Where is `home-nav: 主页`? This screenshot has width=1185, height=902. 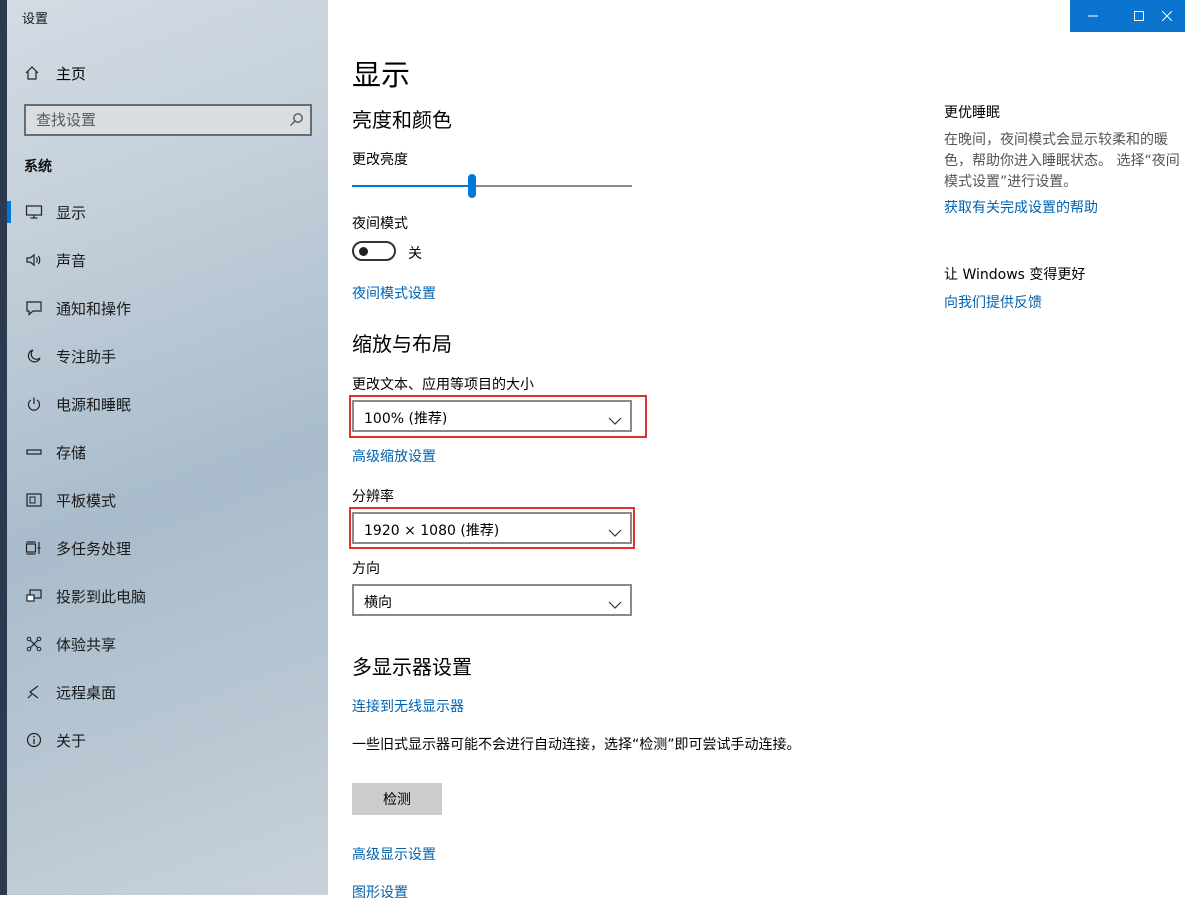 home-nav: 主页 is located at coordinates (55, 73).